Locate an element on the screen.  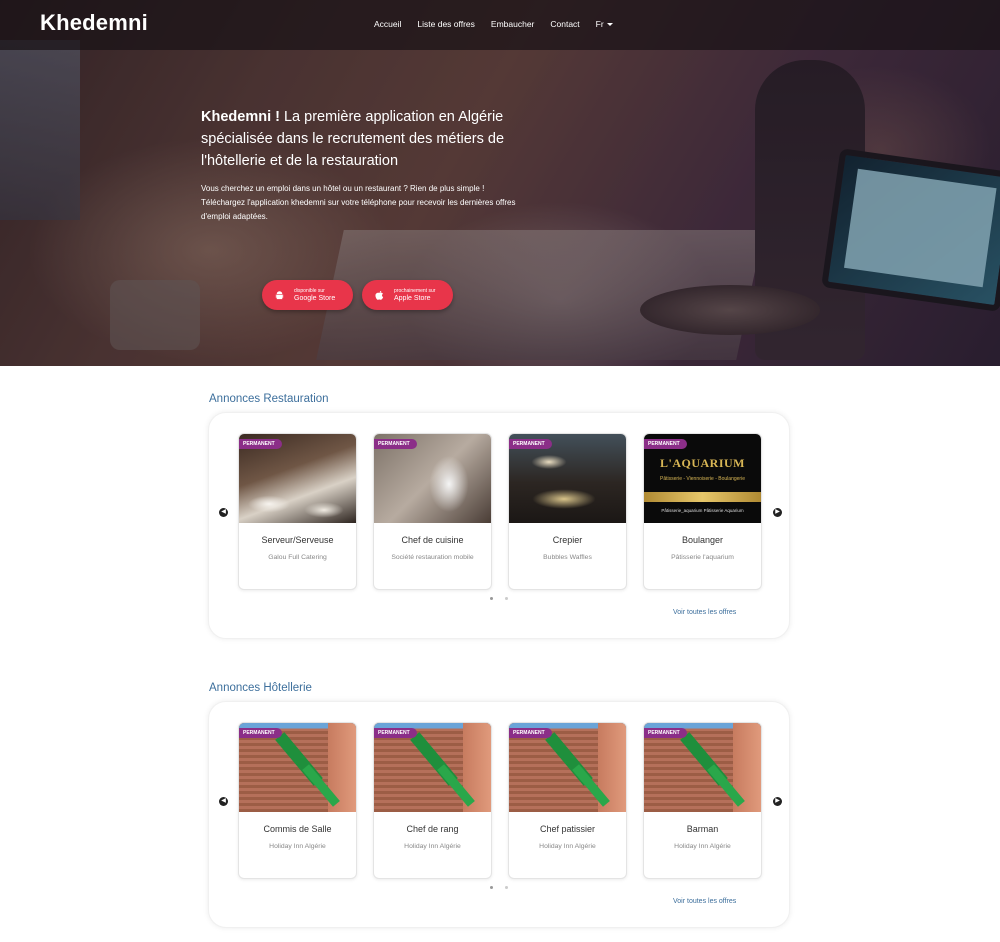
job-title: Chef de rang is located at coordinates (432, 829).